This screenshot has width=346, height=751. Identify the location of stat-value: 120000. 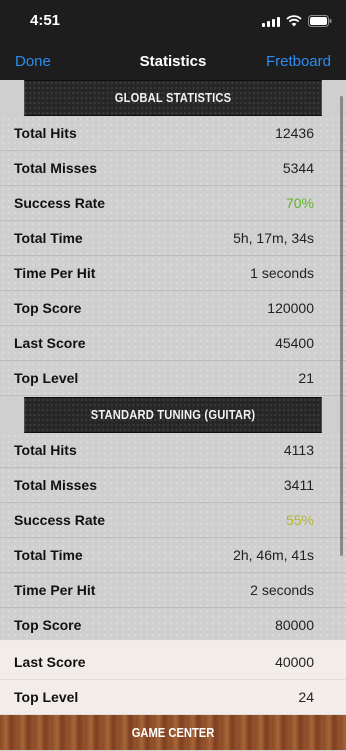
(290, 308).